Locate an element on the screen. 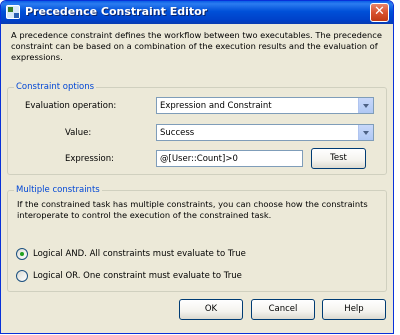 This screenshot has height=335, width=400. cancel-button: Cancel is located at coordinates (283, 309).